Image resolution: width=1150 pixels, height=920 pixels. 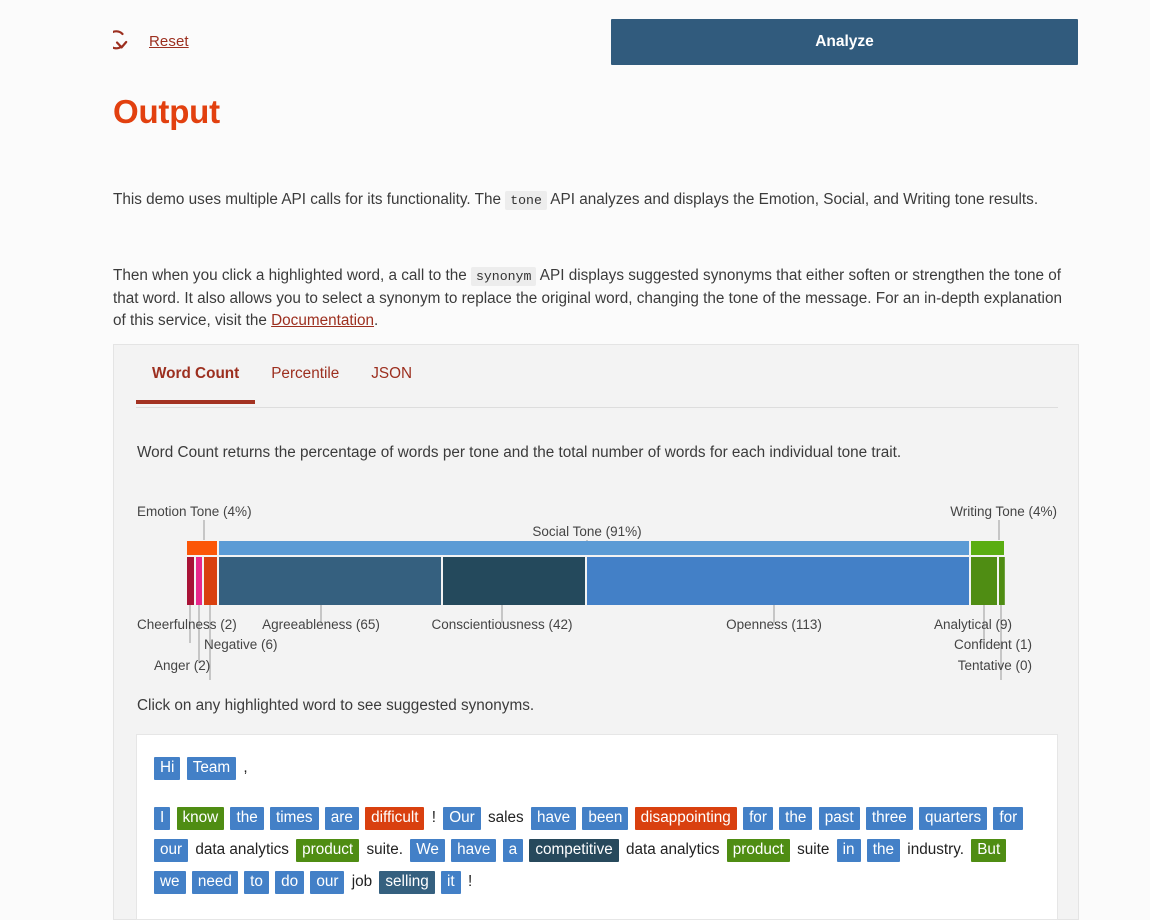 I want to click on message-body-token: past, so click(x=839, y=818).